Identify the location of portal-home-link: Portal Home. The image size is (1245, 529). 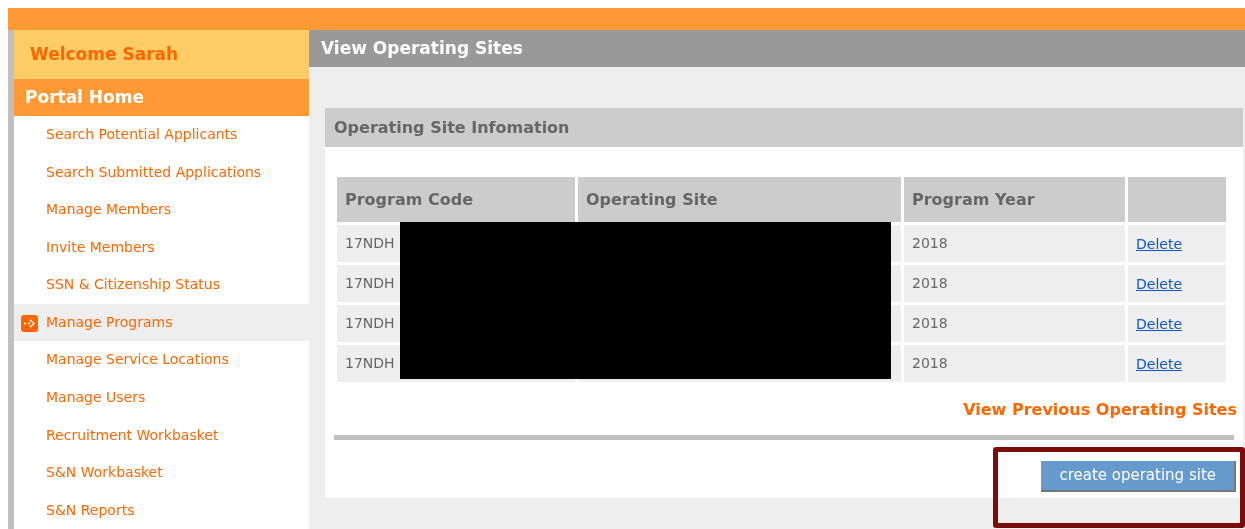
(161, 97).